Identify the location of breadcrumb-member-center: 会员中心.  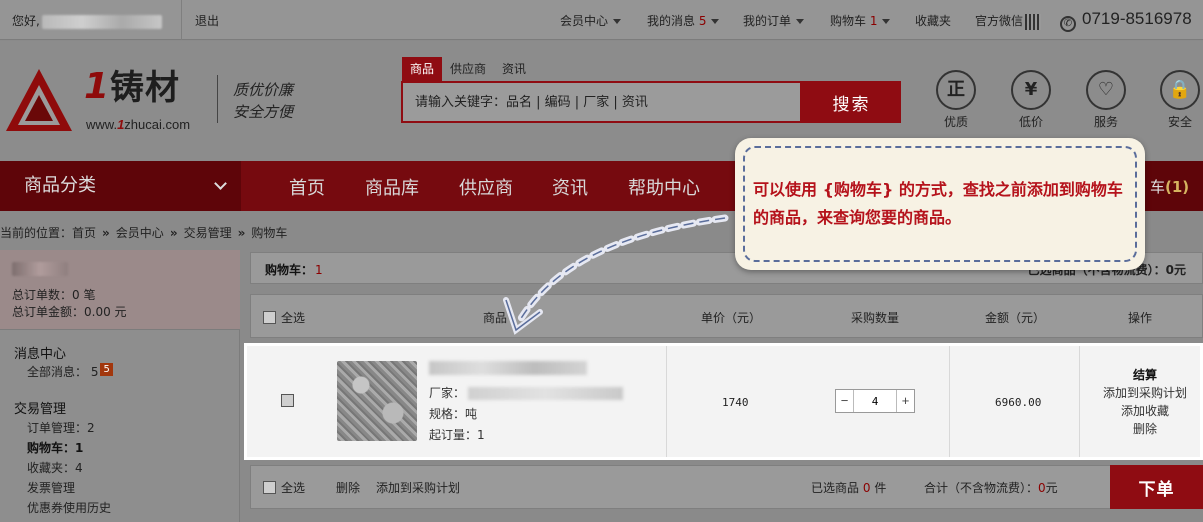
(140, 233).